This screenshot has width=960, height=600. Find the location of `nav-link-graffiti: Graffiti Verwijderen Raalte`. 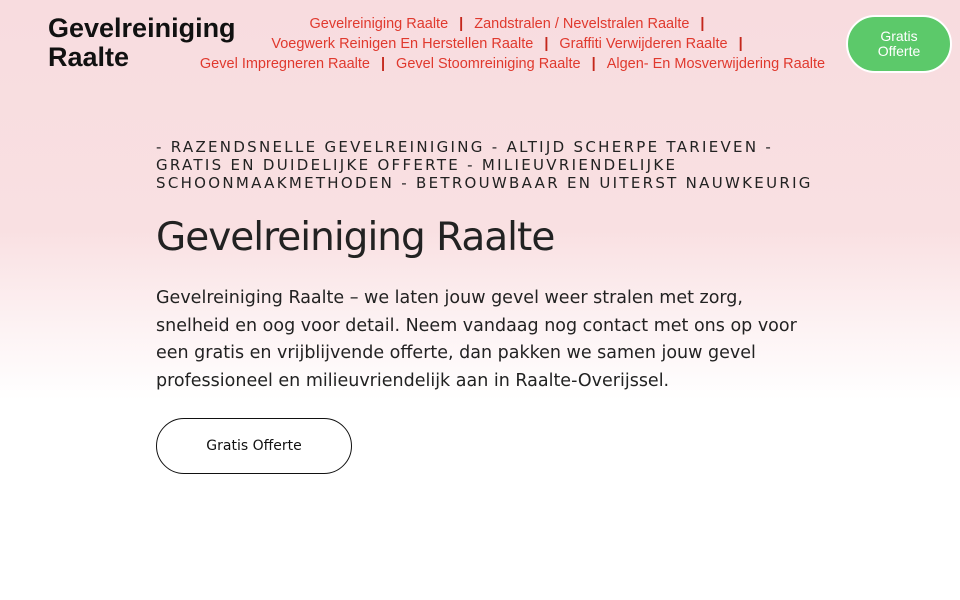

nav-link-graffiti: Graffiti Verwijderen Raalte is located at coordinates (643, 44).